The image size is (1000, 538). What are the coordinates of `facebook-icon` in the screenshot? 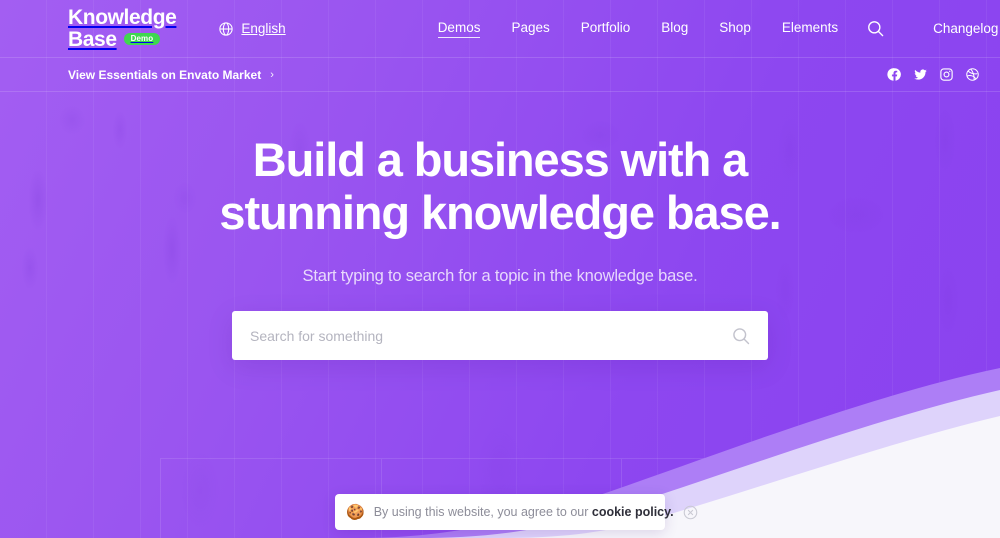 It's located at (894, 74).